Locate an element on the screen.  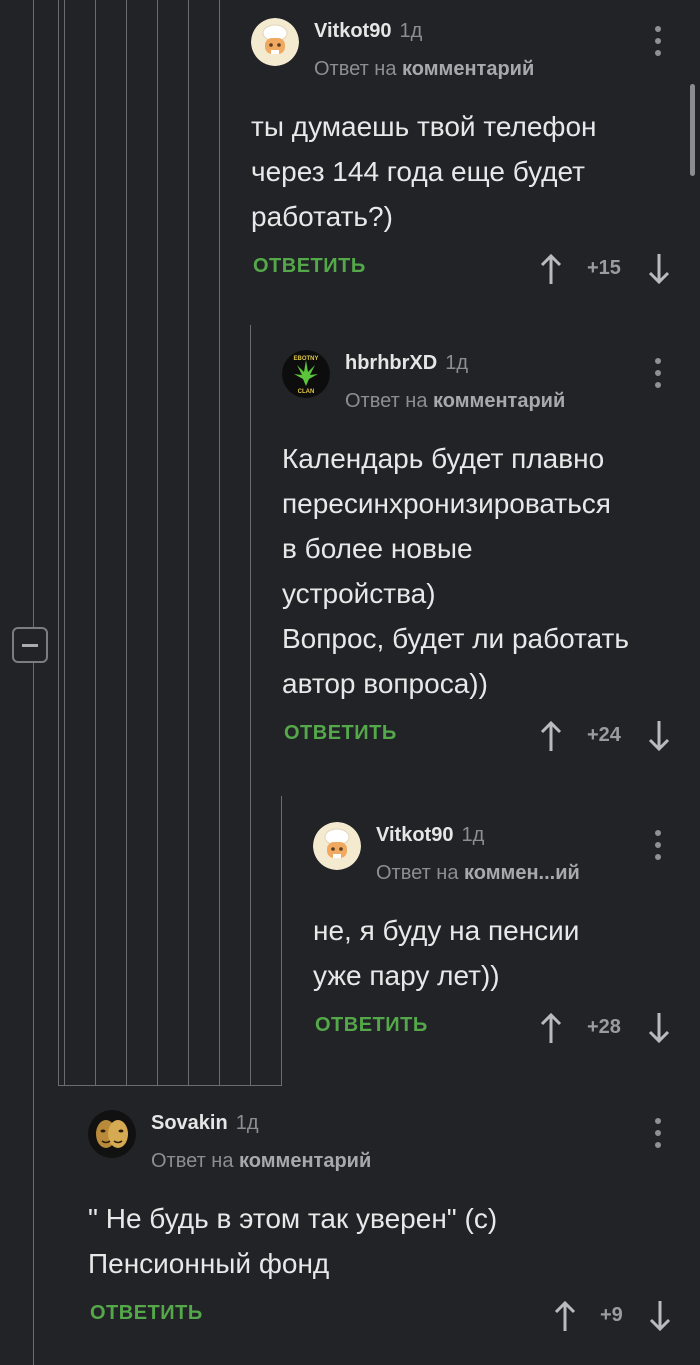
svg-text: CLAN is located at coordinates (306, 392).